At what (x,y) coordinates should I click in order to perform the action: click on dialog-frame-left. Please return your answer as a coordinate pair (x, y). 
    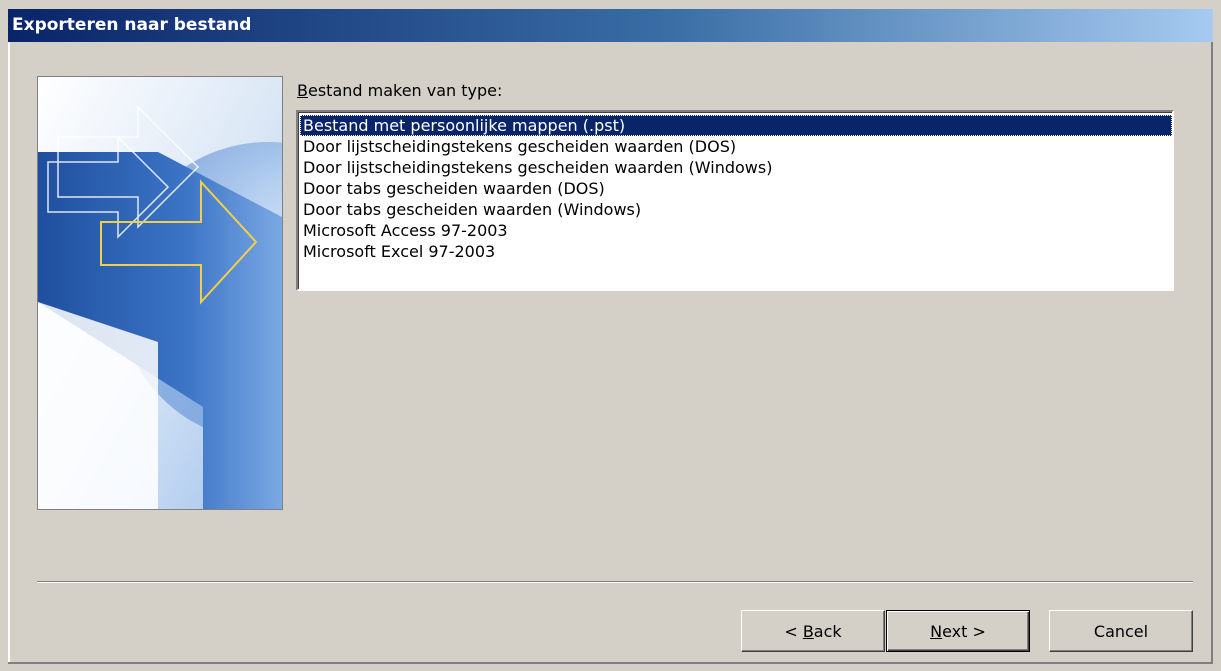
    Looking at the image, I should click on (9, 353).